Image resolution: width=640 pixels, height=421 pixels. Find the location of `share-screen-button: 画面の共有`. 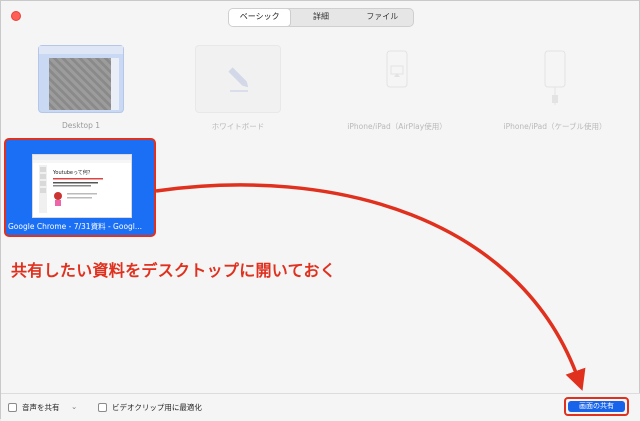

share-screen-button: 画面の共有 is located at coordinates (596, 406).